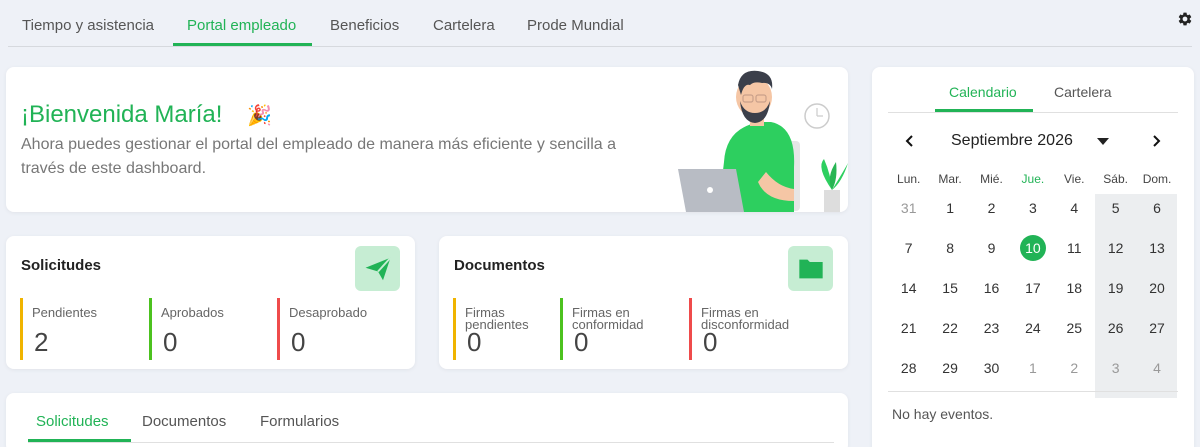  Describe the element at coordinates (909, 179) in the screenshot. I see `weekday-label: Lun.` at that location.